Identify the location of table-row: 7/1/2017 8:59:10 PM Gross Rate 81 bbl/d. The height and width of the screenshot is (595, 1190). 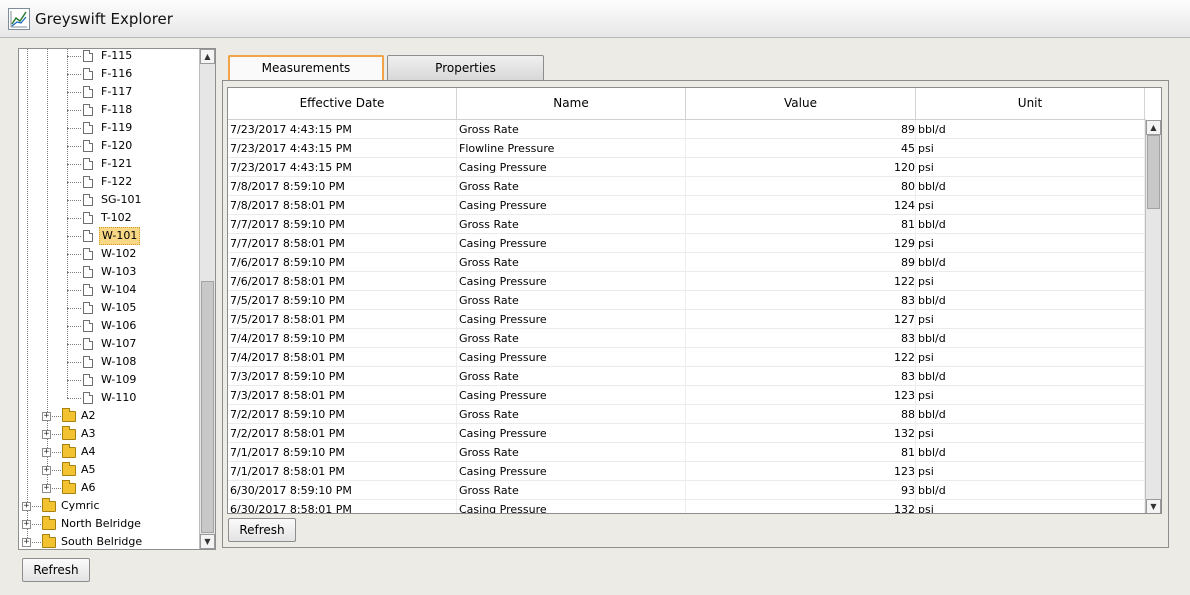
(687, 452).